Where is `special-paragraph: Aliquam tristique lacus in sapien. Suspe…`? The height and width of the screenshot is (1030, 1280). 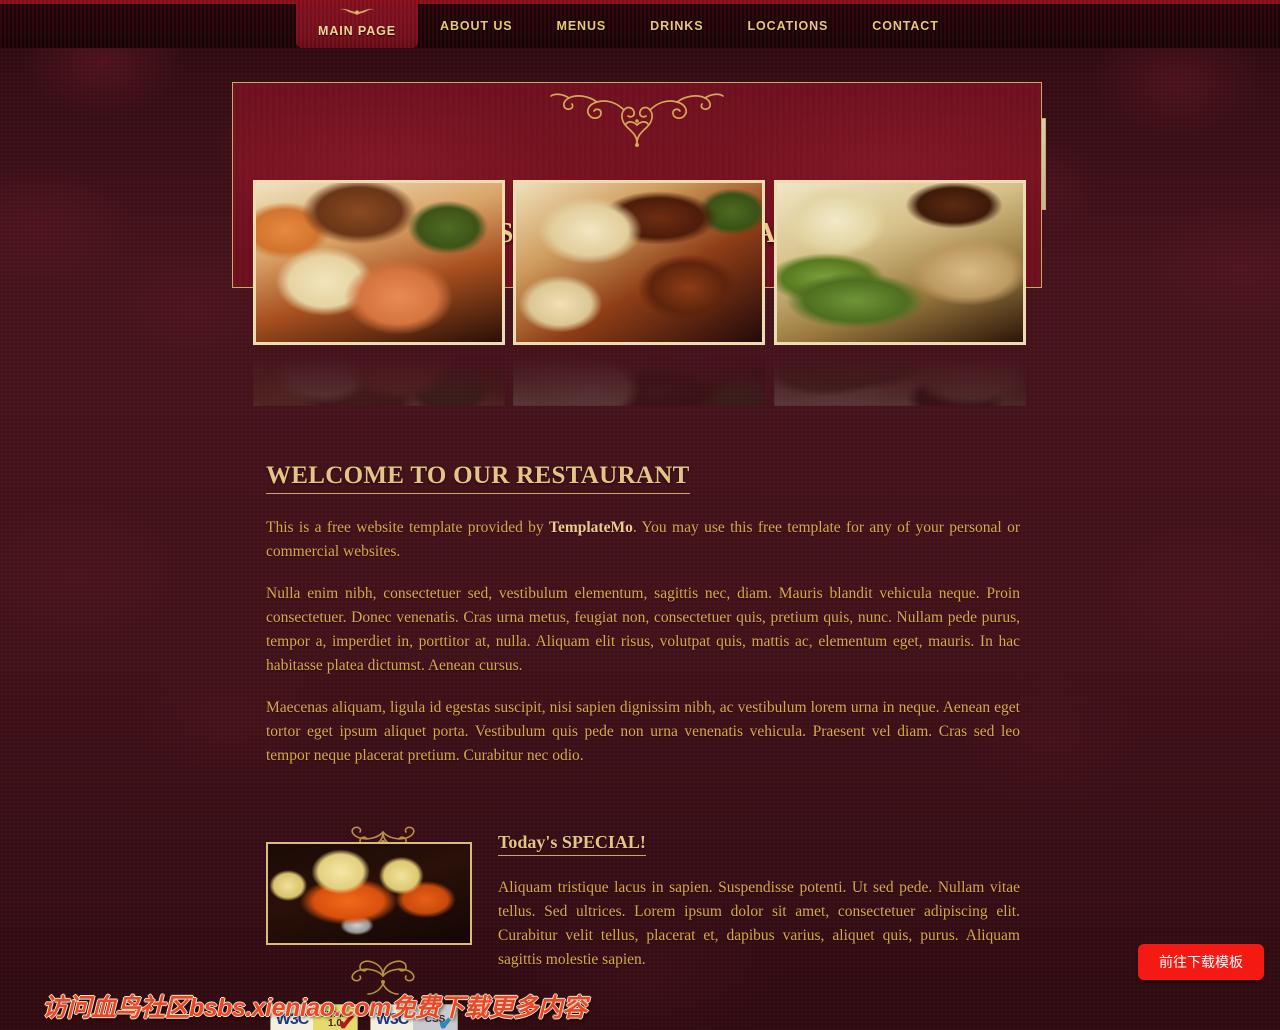 special-paragraph: Aliquam tristique lacus in sapien. Suspe… is located at coordinates (759, 923).